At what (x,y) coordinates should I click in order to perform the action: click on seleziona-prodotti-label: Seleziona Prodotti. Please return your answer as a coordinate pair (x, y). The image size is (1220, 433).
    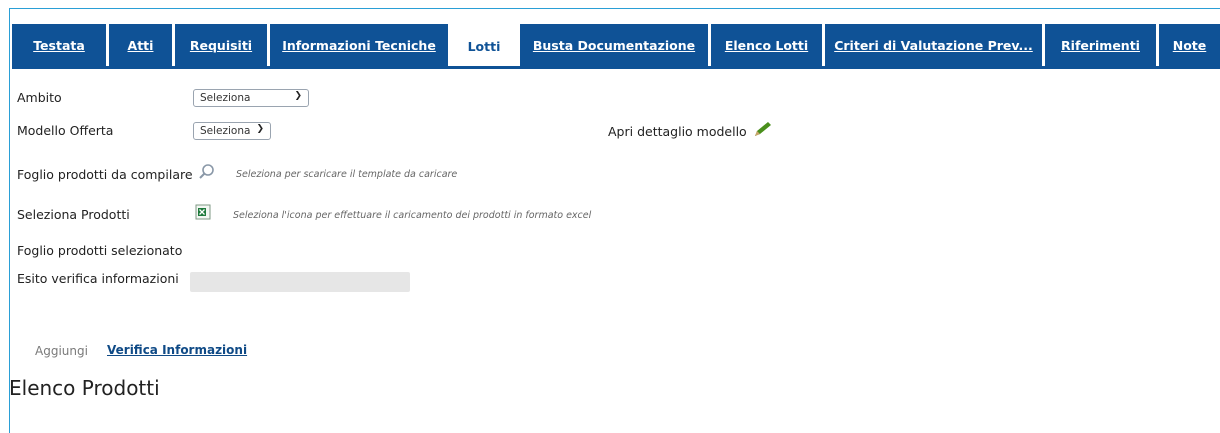
    Looking at the image, I should click on (73, 214).